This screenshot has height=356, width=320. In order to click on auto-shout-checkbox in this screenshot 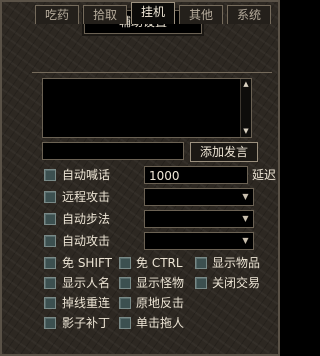, I will do `click(50, 175)`.